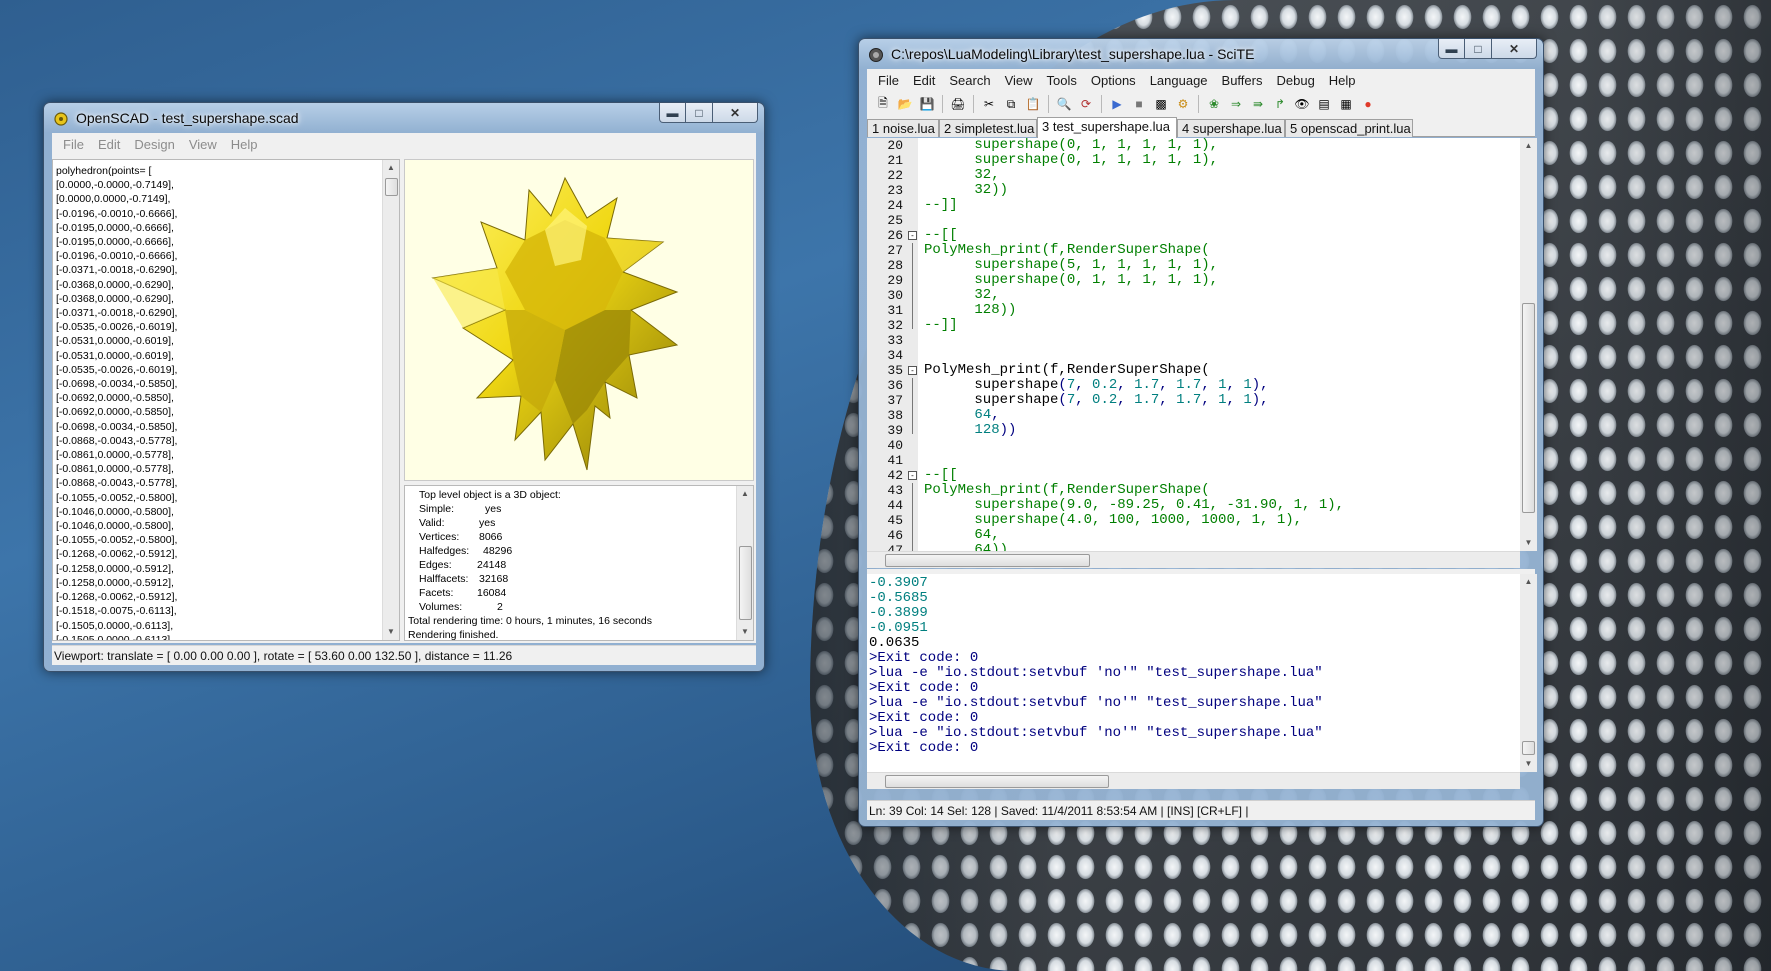 The height and width of the screenshot is (971, 1771). I want to click on line-number: 32, so click(895, 325).